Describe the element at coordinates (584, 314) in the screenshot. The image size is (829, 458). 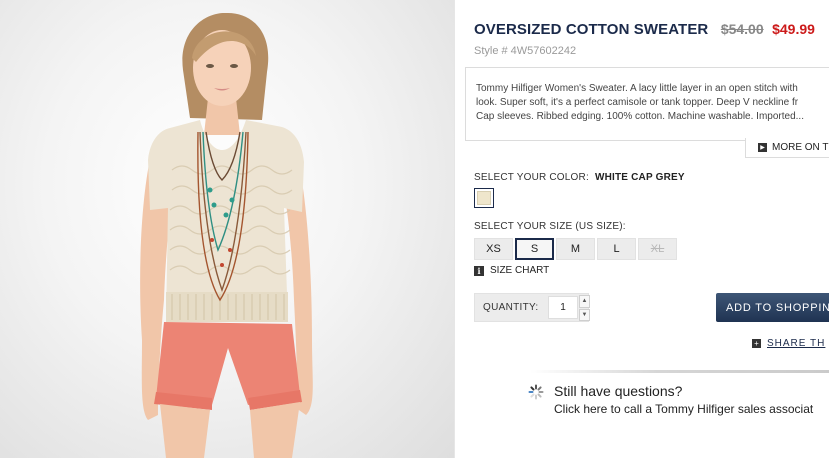
I see `decrease-icon: ▼` at that location.